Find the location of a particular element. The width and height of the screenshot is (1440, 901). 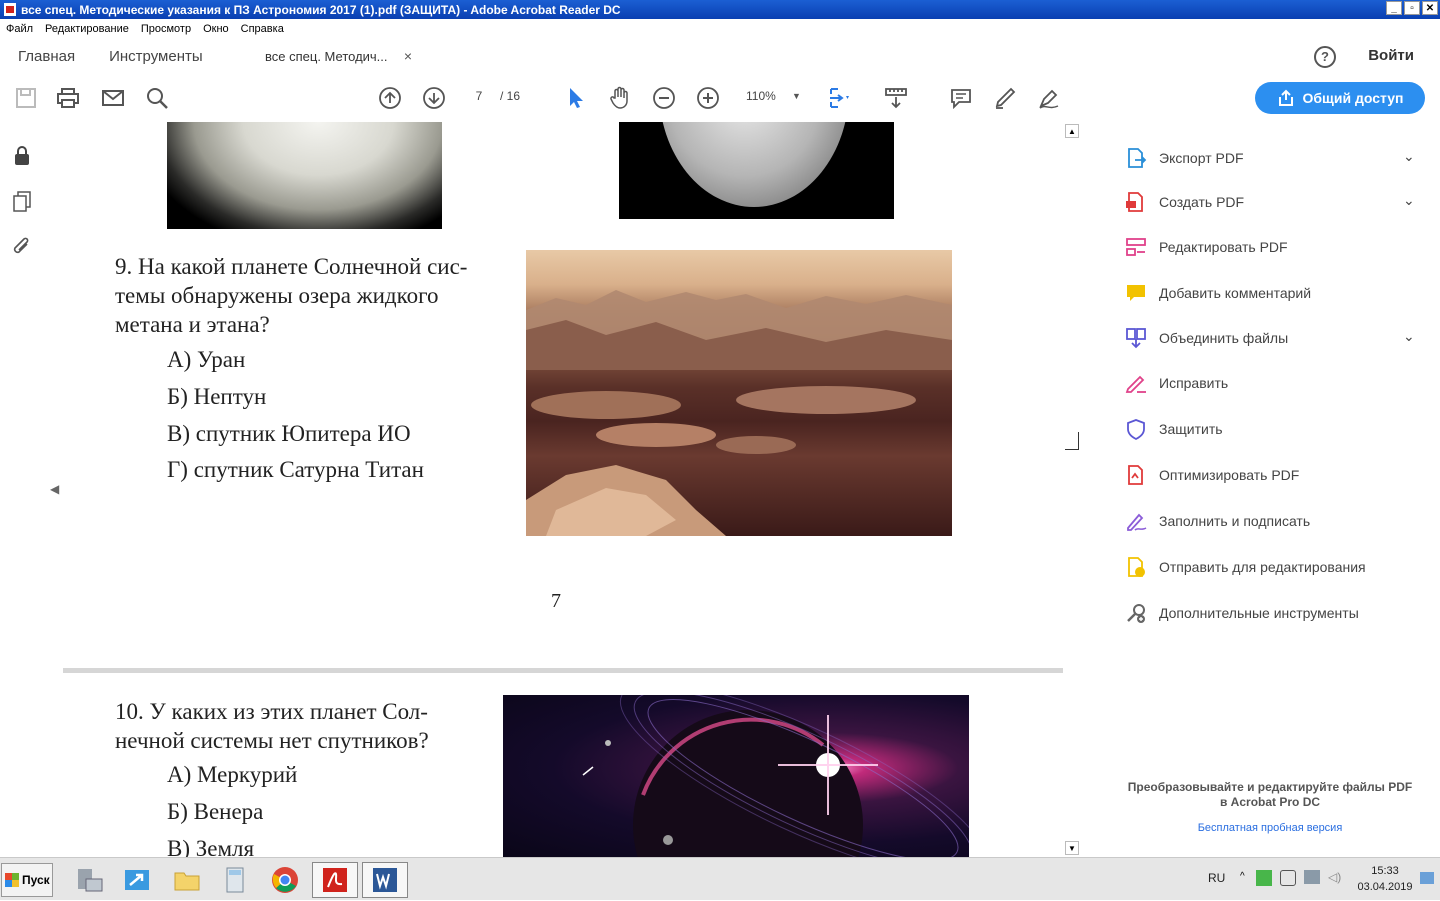

menu-window: Окно is located at coordinates (216, 29).